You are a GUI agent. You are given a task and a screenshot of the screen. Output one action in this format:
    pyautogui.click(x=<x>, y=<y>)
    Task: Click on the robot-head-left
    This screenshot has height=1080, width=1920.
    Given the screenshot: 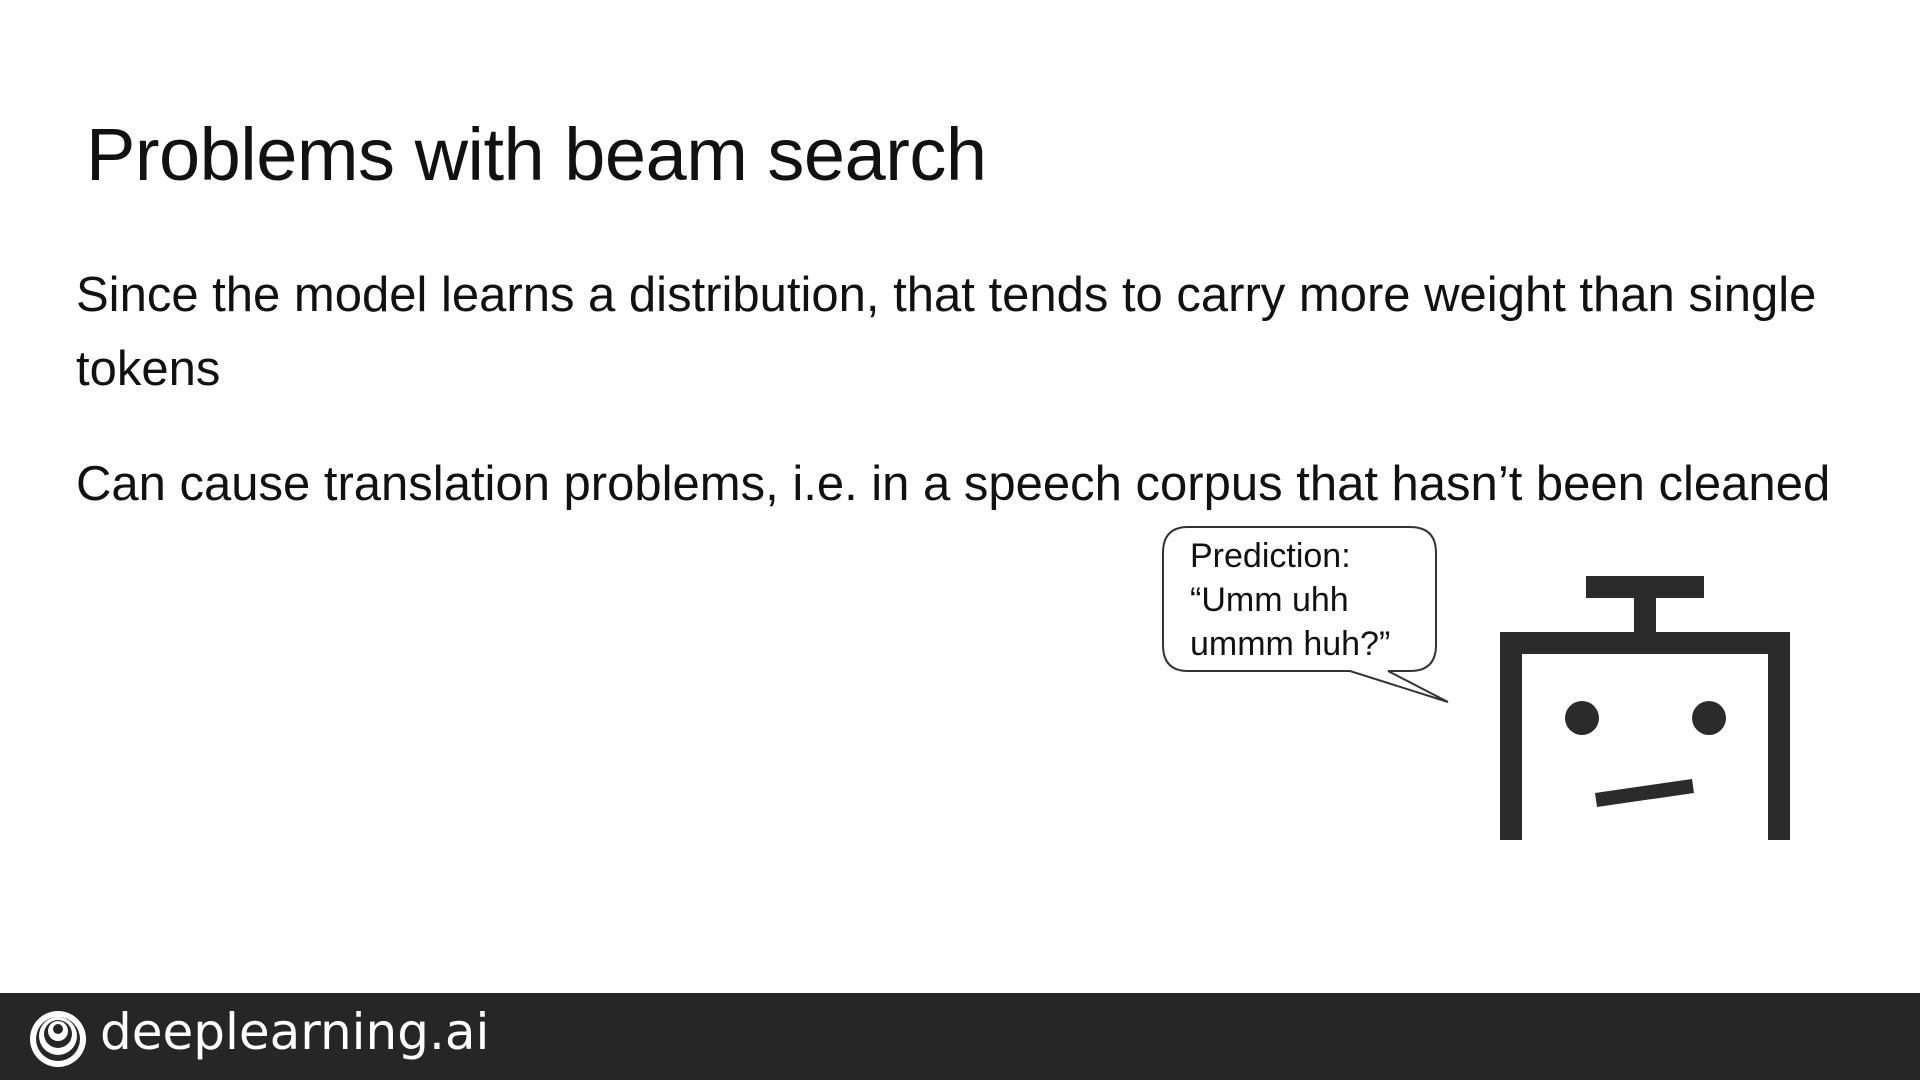 What is the action you would take?
    pyautogui.click(x=1511, y=736)
    